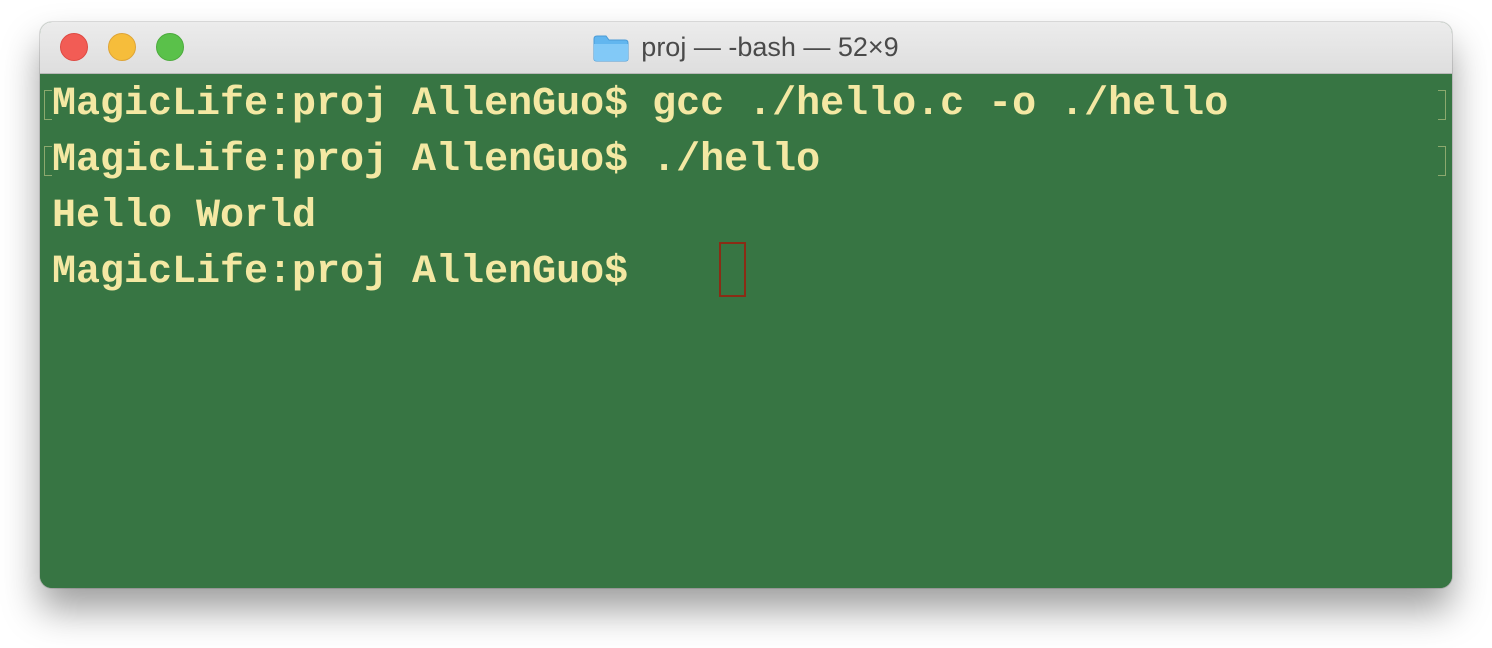  What do you see at coordinates (436, 160) in the screenshot?
I see `terminal-line-2: MagicLife:proj AllenGuo$ ./hello` at bounding box center [436, 160].